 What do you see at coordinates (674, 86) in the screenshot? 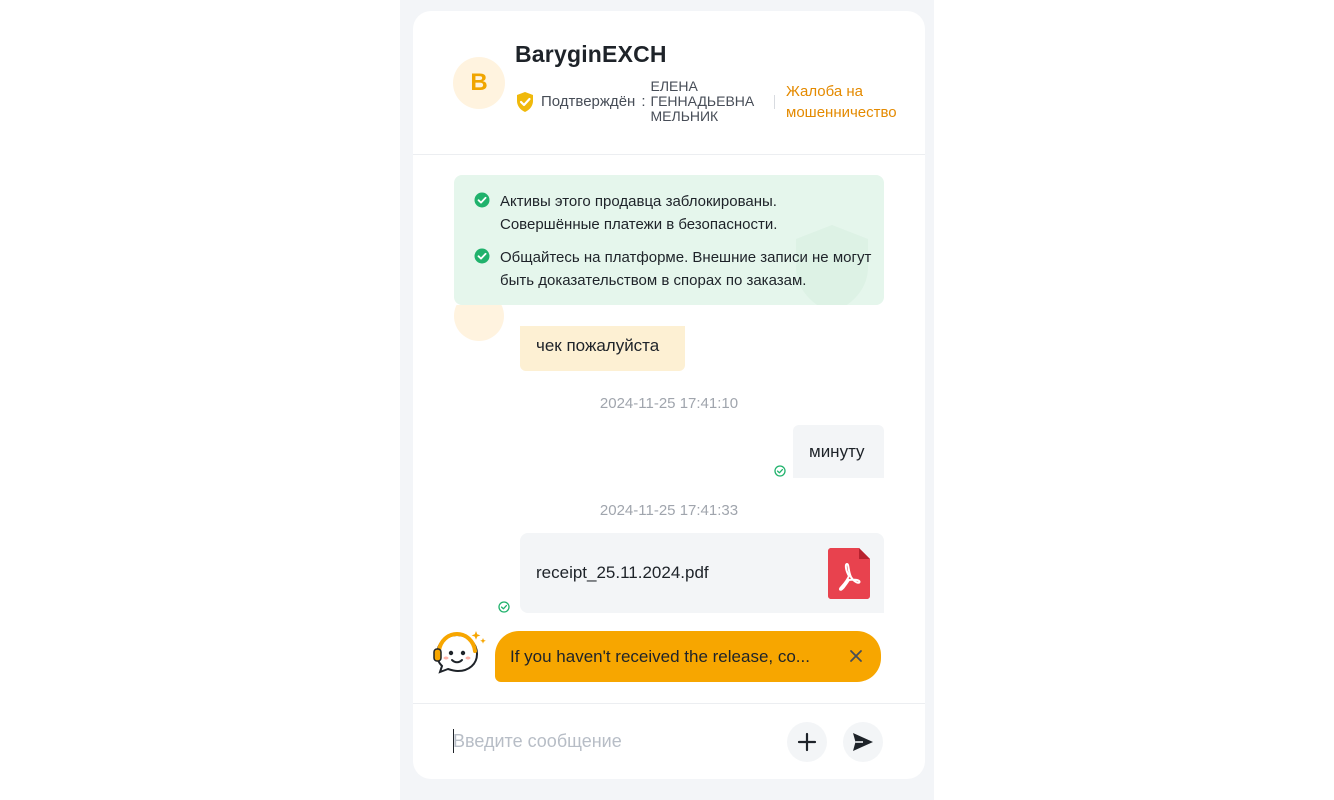
I see `real-name-line: ЕЛЕНА` at bounding box center [674, 86].